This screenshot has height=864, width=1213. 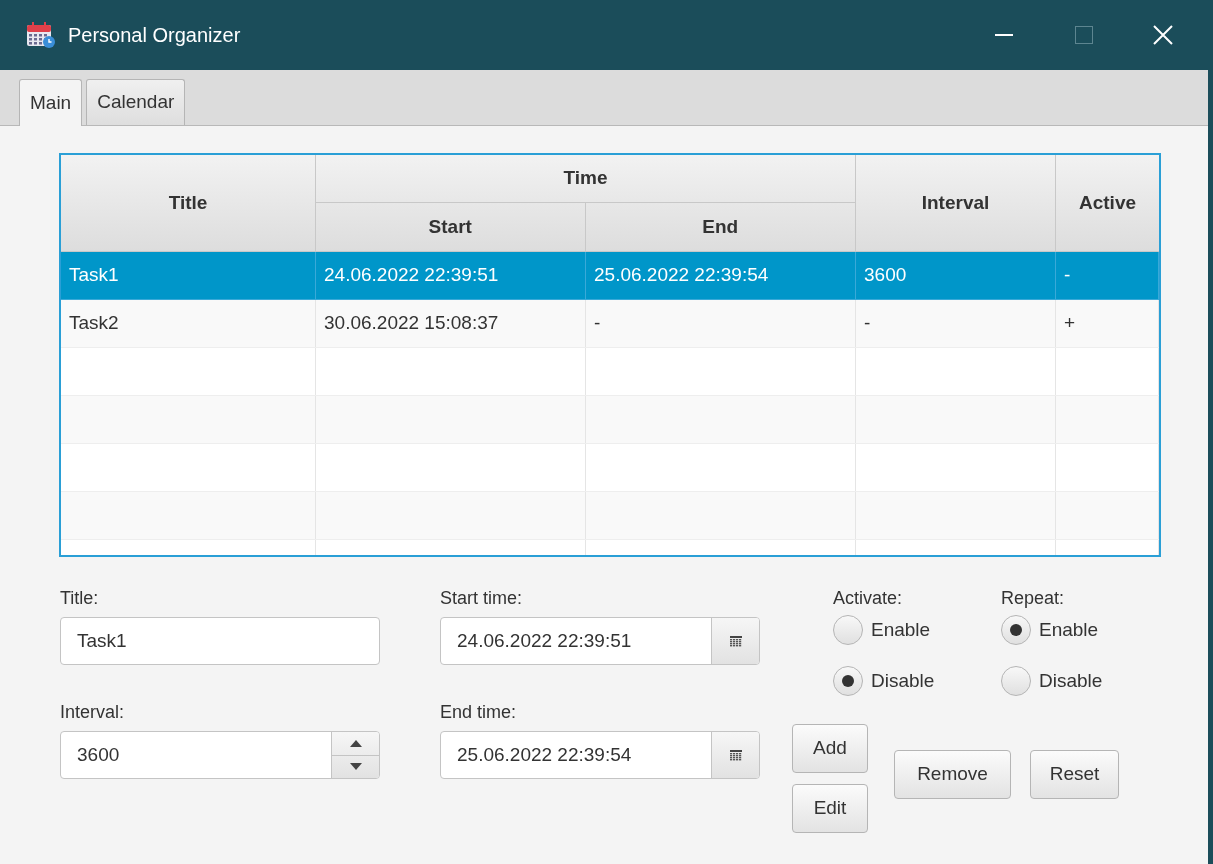 I want to click on column-header: Title, so click(x=188, y=203).